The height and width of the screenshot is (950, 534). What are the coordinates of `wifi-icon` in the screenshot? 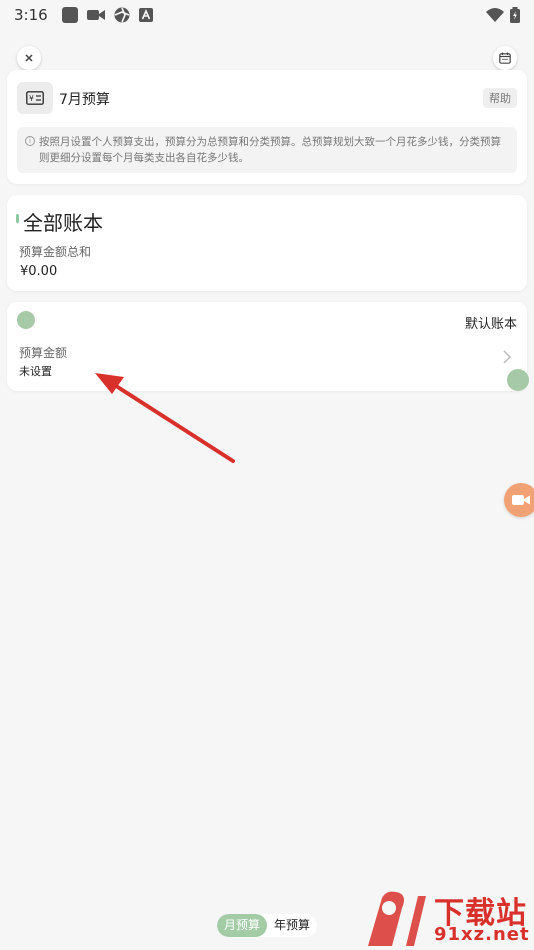 It's located at (495, 15).